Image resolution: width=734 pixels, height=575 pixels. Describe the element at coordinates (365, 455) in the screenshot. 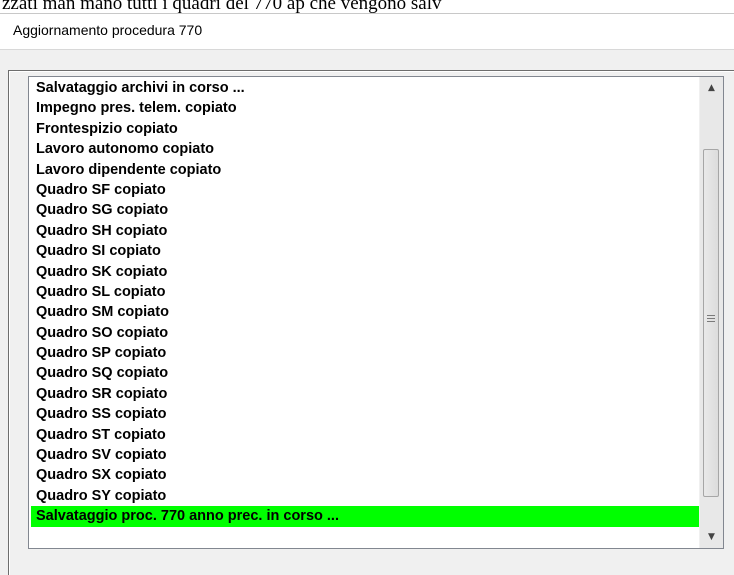

I see `list-item: Quadro SV copiato` at that location.